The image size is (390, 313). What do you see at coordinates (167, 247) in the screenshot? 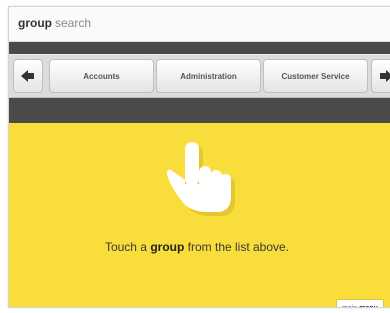
I see `prompt-bold: group` at bounding box center [167, 247].